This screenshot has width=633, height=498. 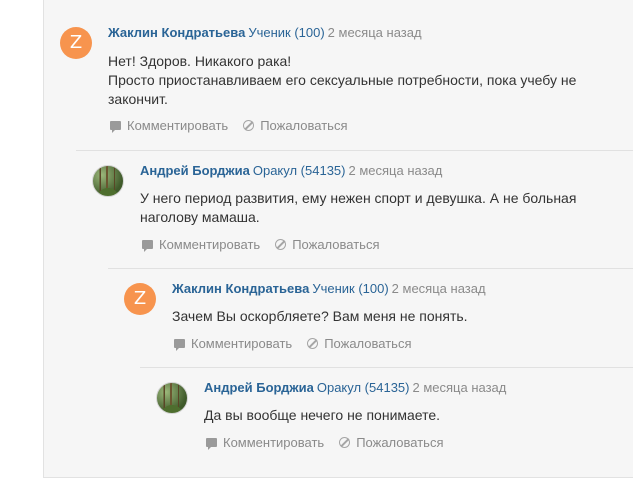 I want to click on comment-text-line: Да вы вообще нечего не понимаете., so click(x=322, y=415).